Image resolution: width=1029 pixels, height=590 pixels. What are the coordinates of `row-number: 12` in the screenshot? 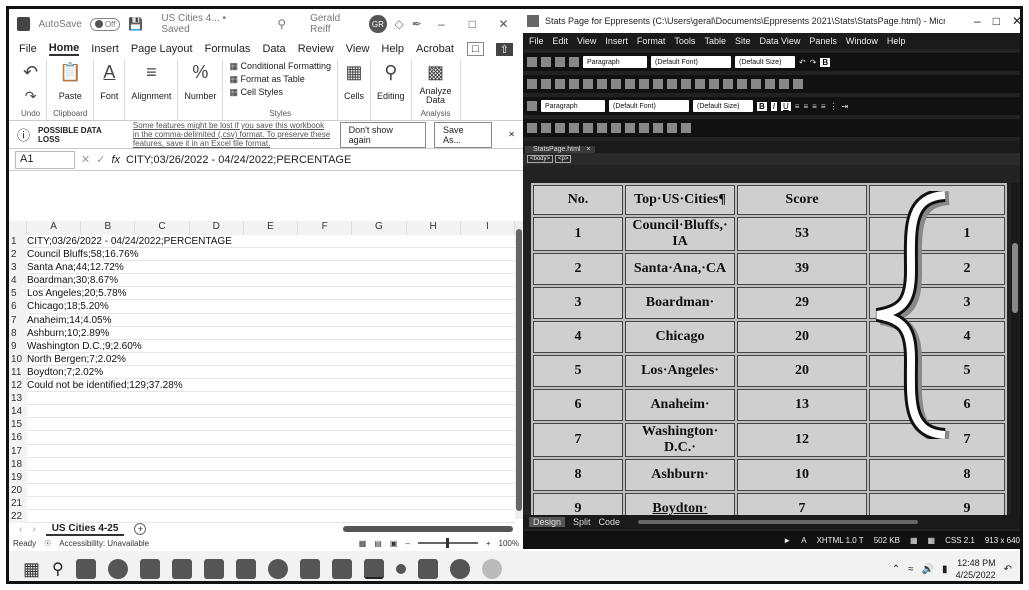 It's located at (18, 386).